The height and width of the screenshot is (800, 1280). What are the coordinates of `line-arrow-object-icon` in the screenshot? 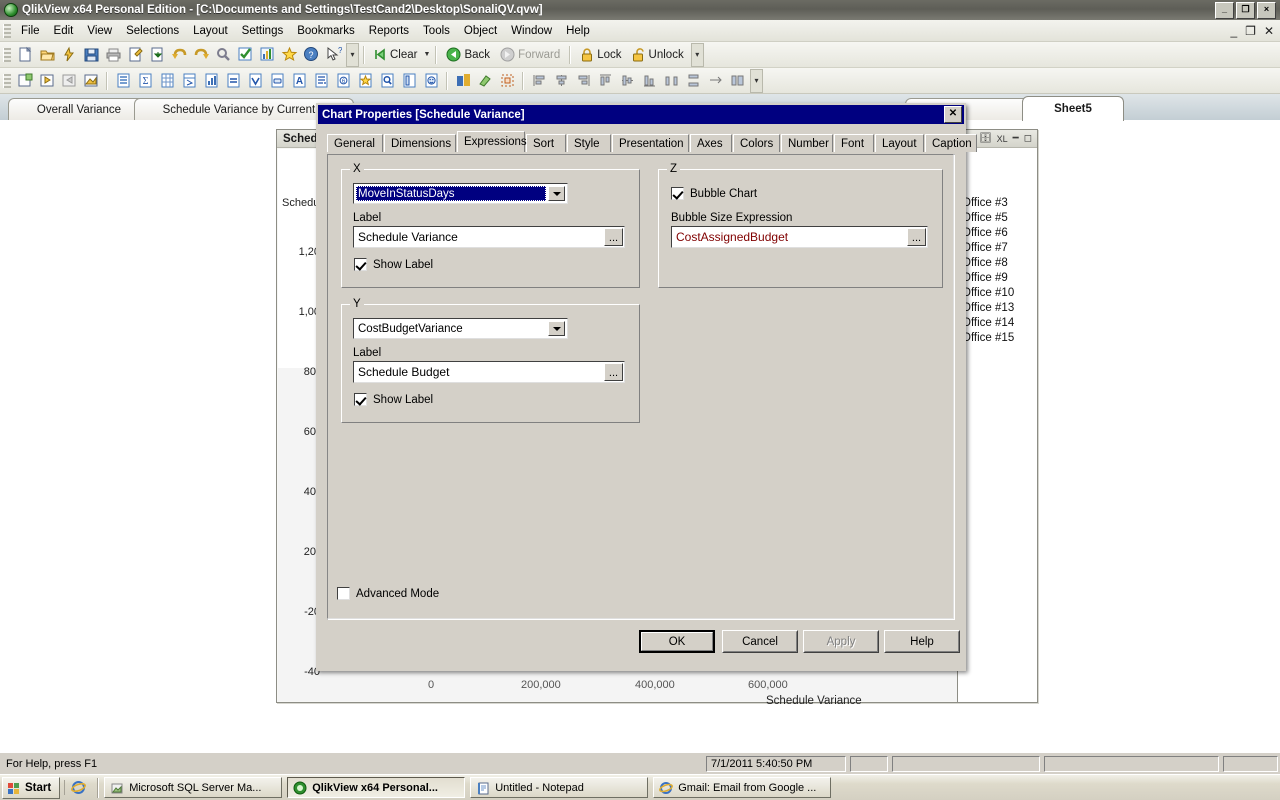 It's located at (321, 80).